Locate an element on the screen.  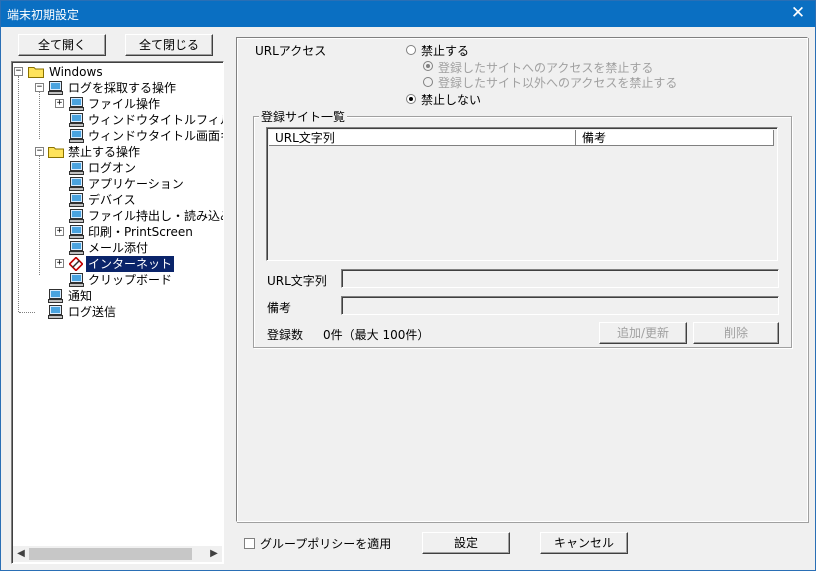
radio-prohibit-label: 禁止する is located at coordinates (445, 50).